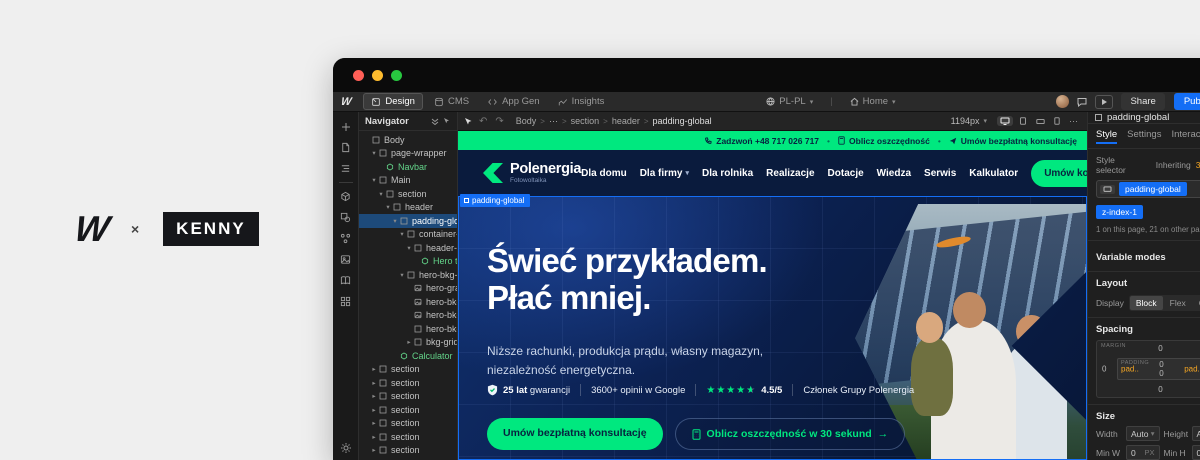  What do you see at coordinates (884, 141) in the screenshot?
I see `announce-link: Oblicz oszczędność` at bounding box center [884, 141].